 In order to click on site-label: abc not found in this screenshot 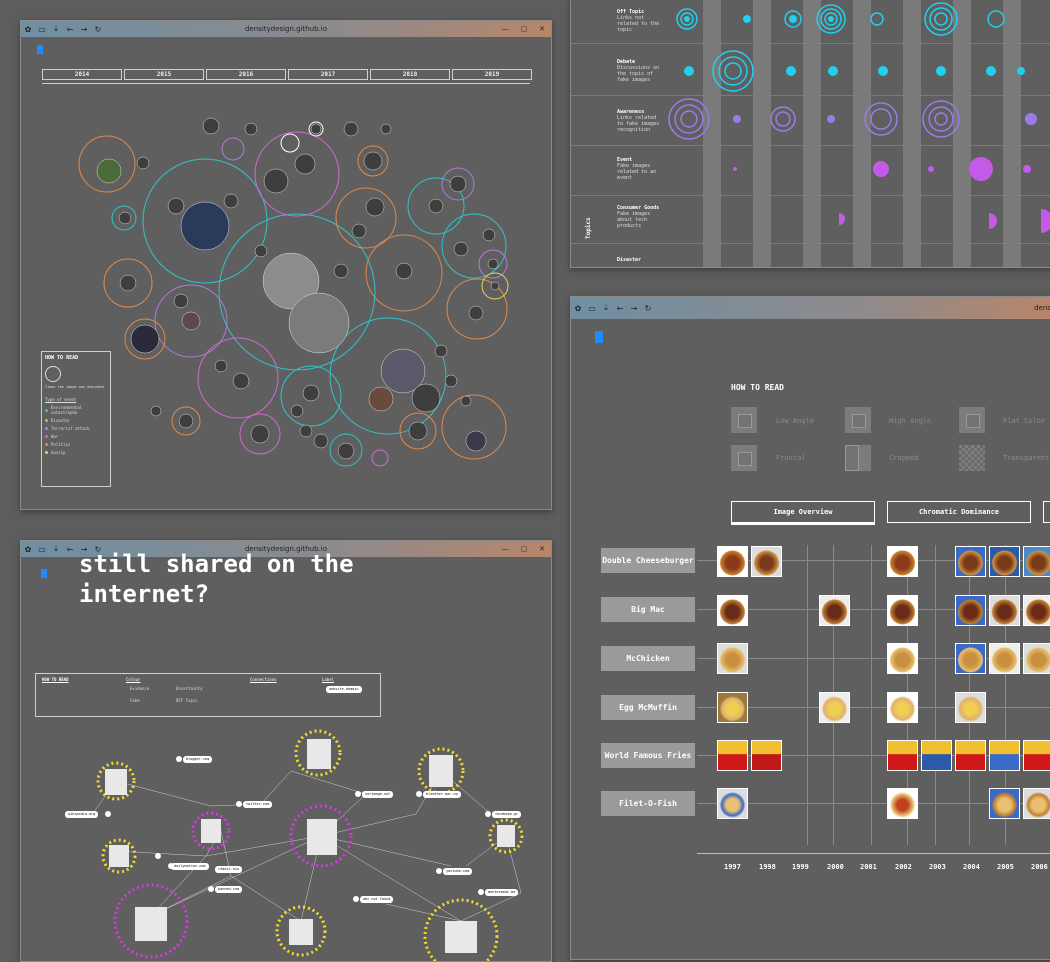, I will do `click(377, 899)`.